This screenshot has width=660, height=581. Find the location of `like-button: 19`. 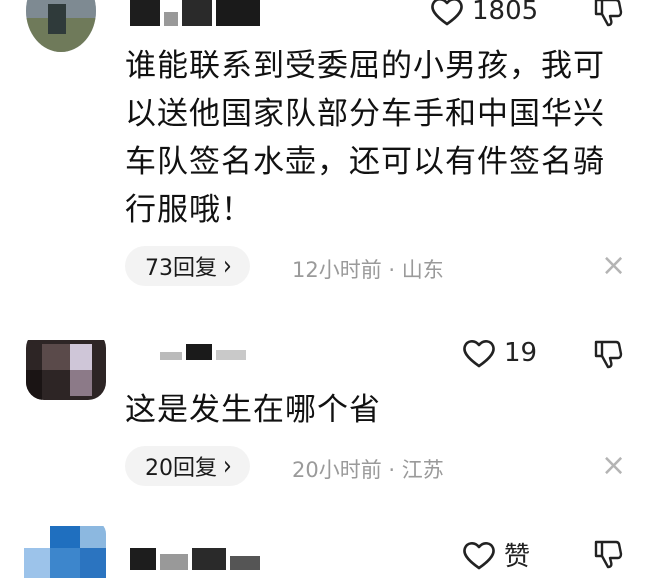

like-button: 19 is located at coordinates (499, 353).